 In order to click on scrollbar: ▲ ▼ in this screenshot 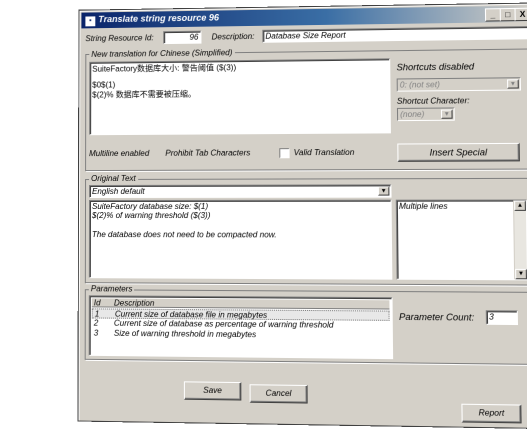, I will do `click(520, 240)`.